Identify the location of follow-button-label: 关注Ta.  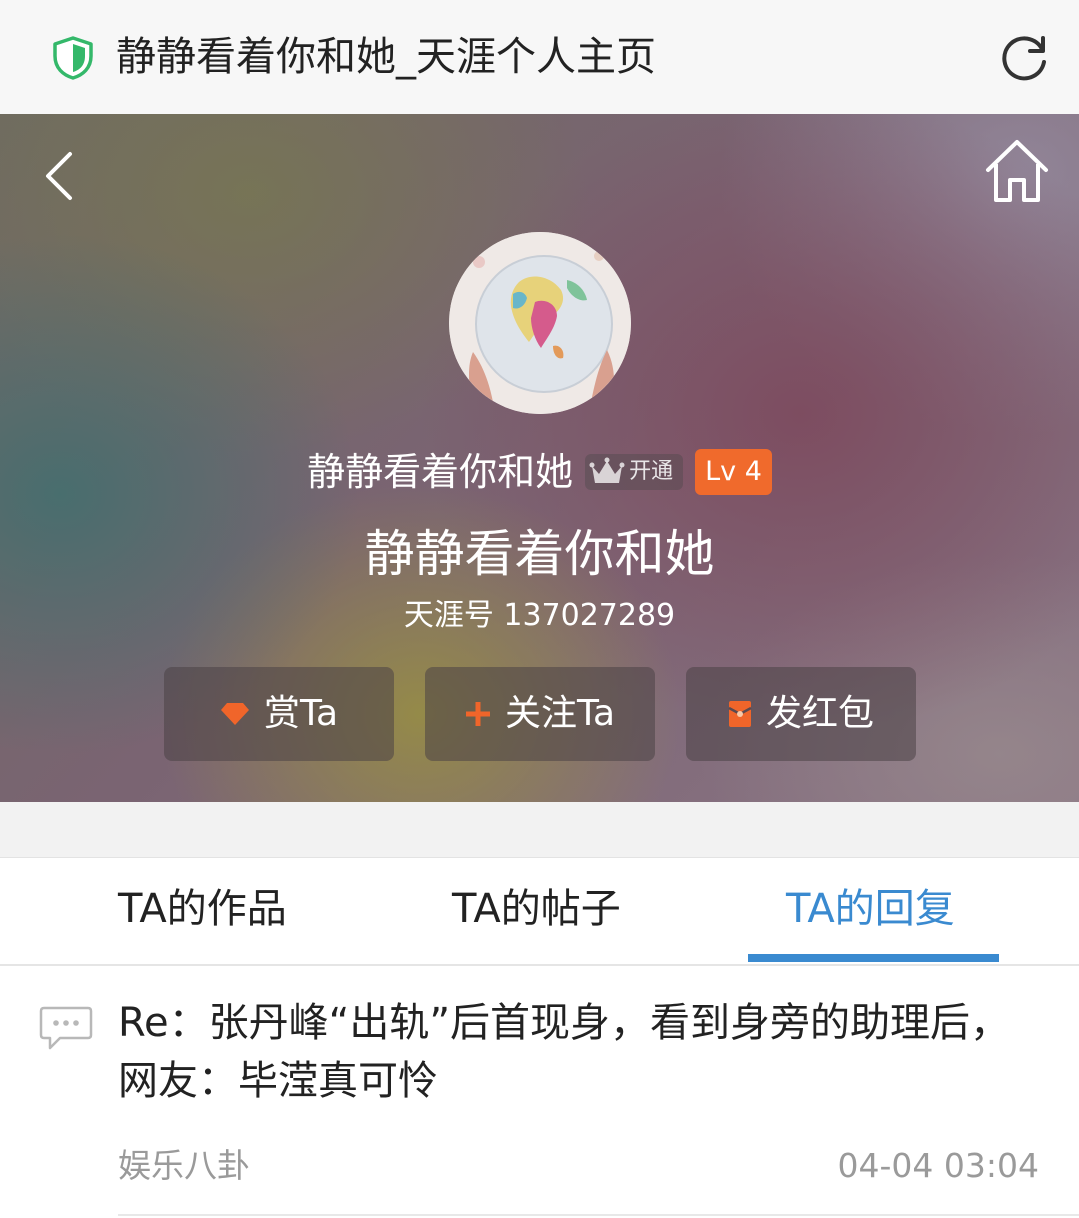
(560, 713).